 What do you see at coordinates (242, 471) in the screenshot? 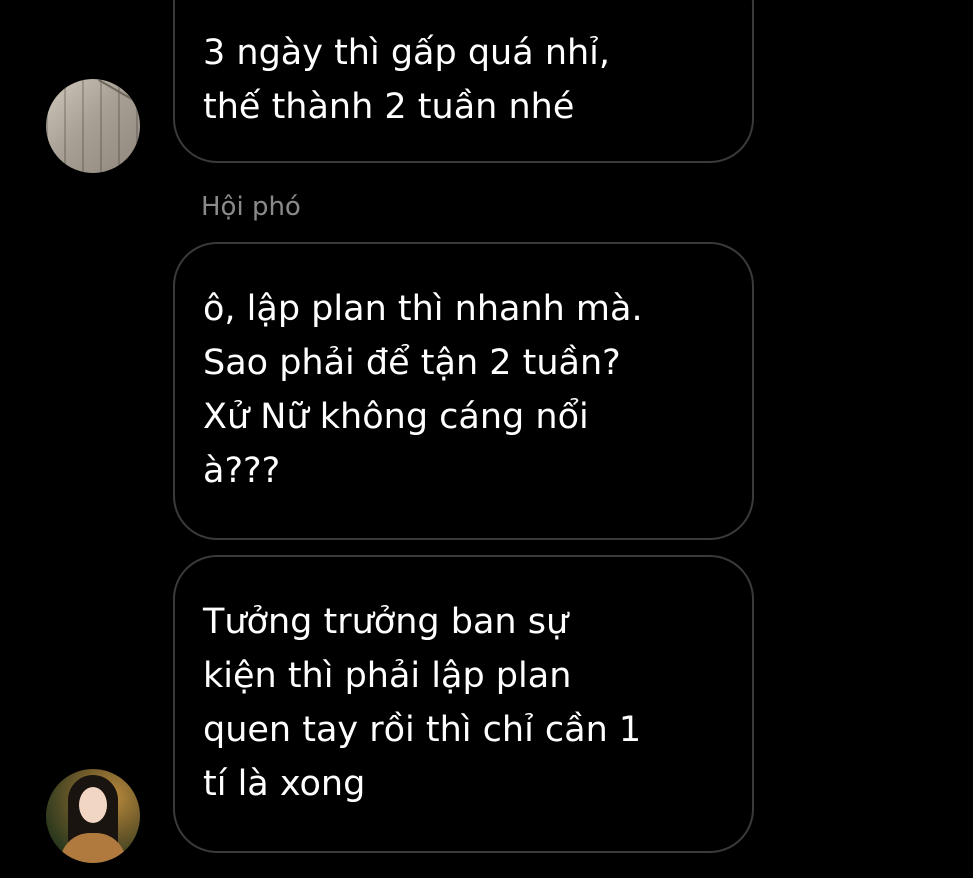
I see `message-text: à???` at bounding box center [242, 471].